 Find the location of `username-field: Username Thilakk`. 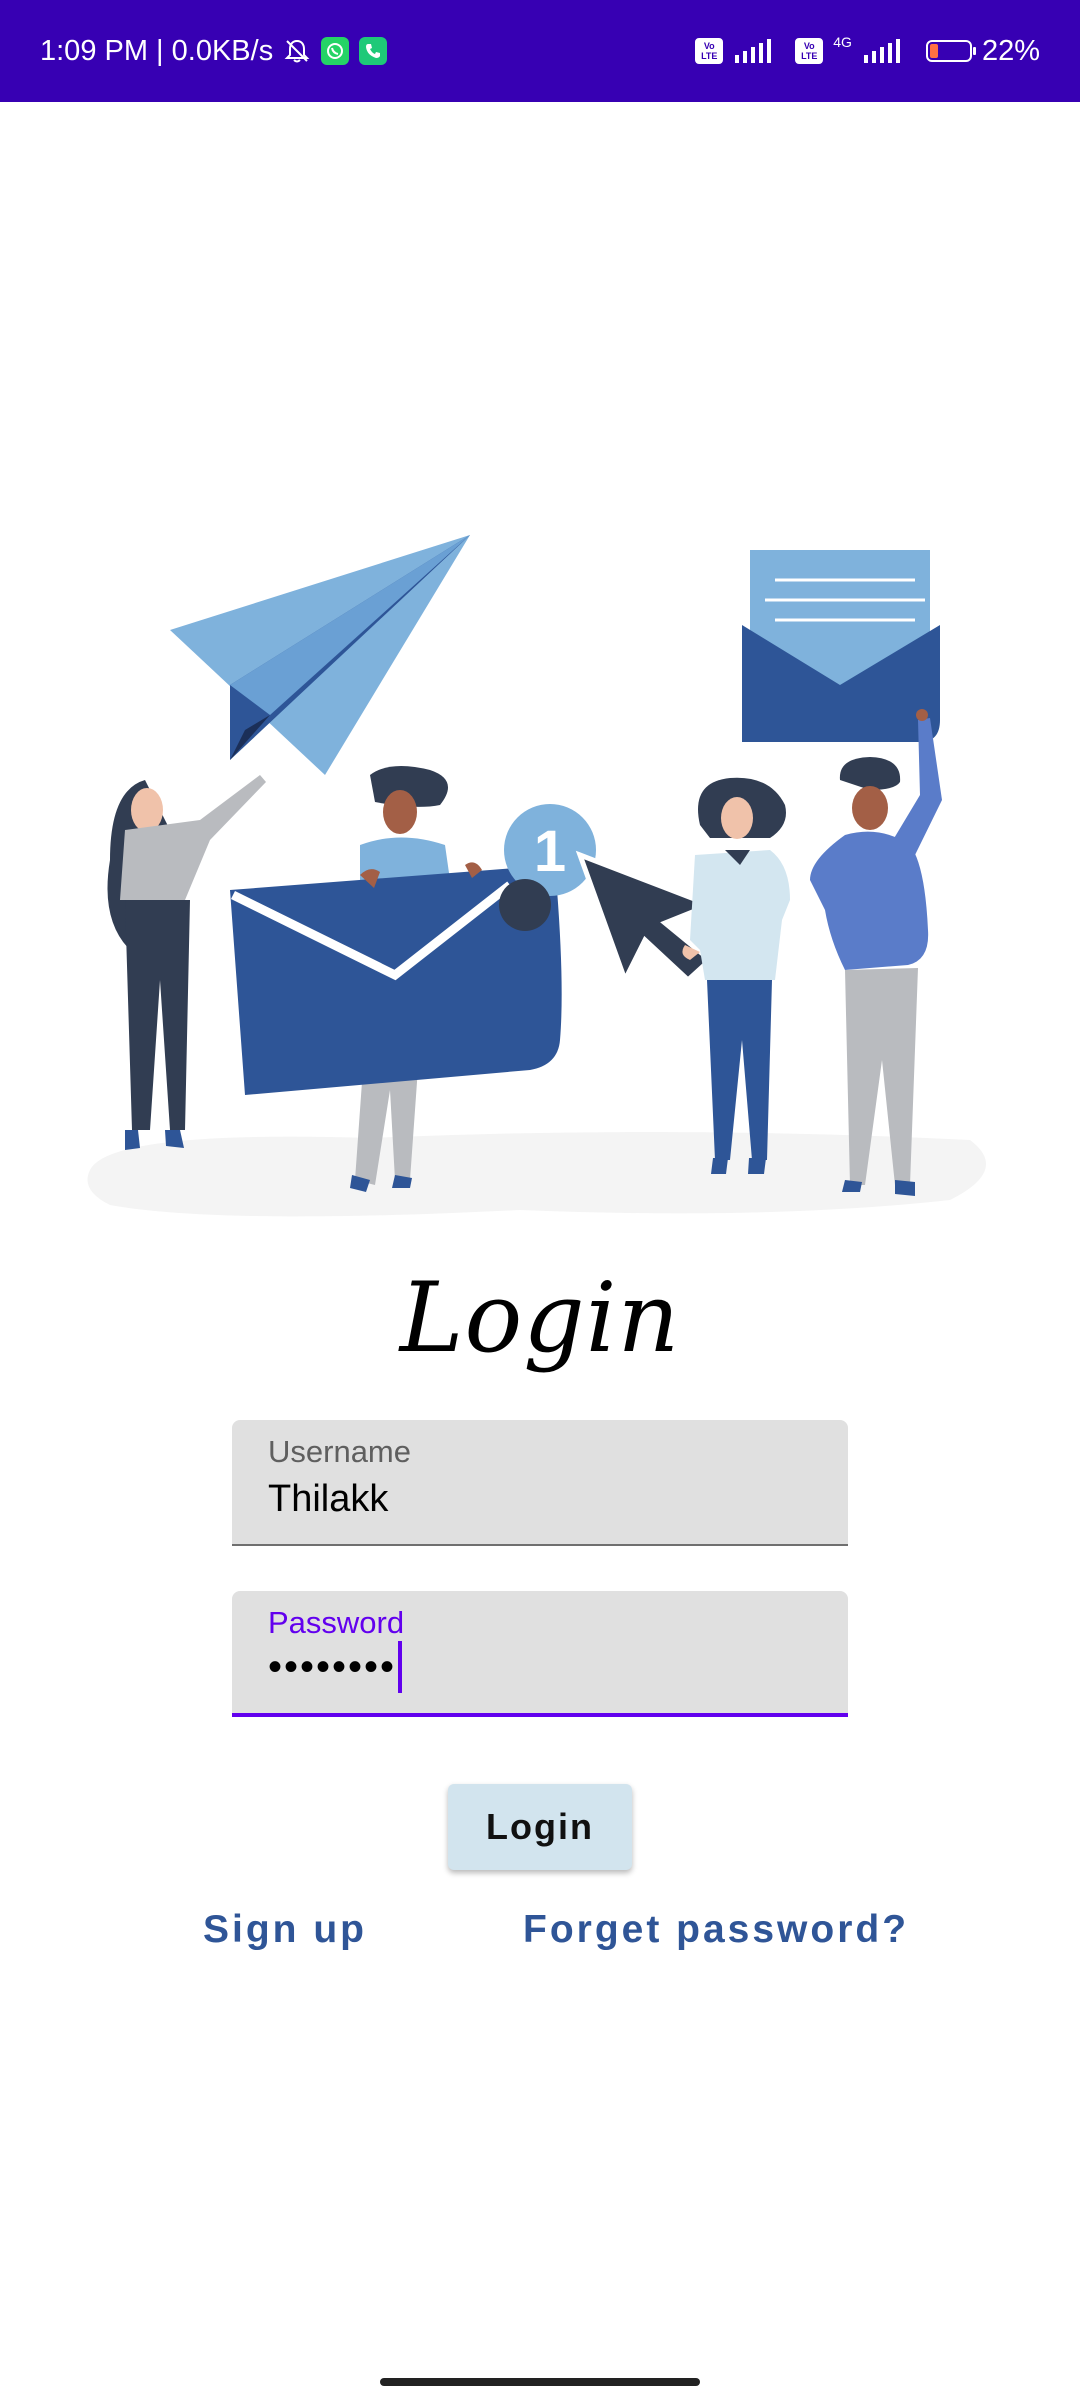

username-field: Username Thilakk is located at coordinates (540, 1483).